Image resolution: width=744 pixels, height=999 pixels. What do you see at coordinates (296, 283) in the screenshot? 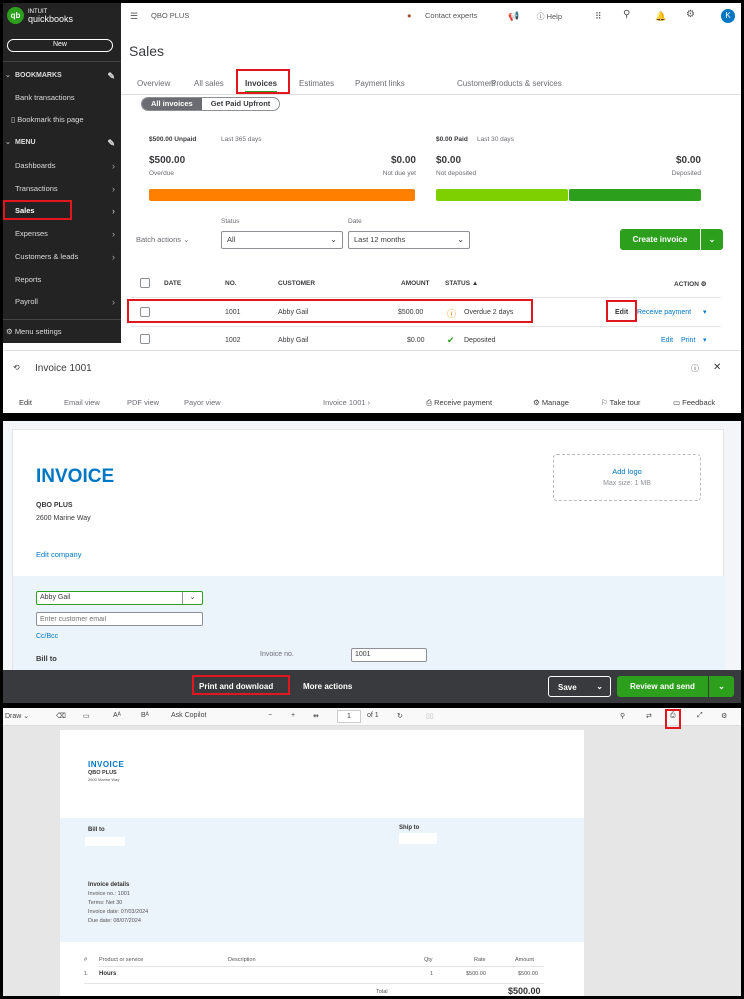
I see `col-customer: CUSTOMER` at bounding box center [296, 283].